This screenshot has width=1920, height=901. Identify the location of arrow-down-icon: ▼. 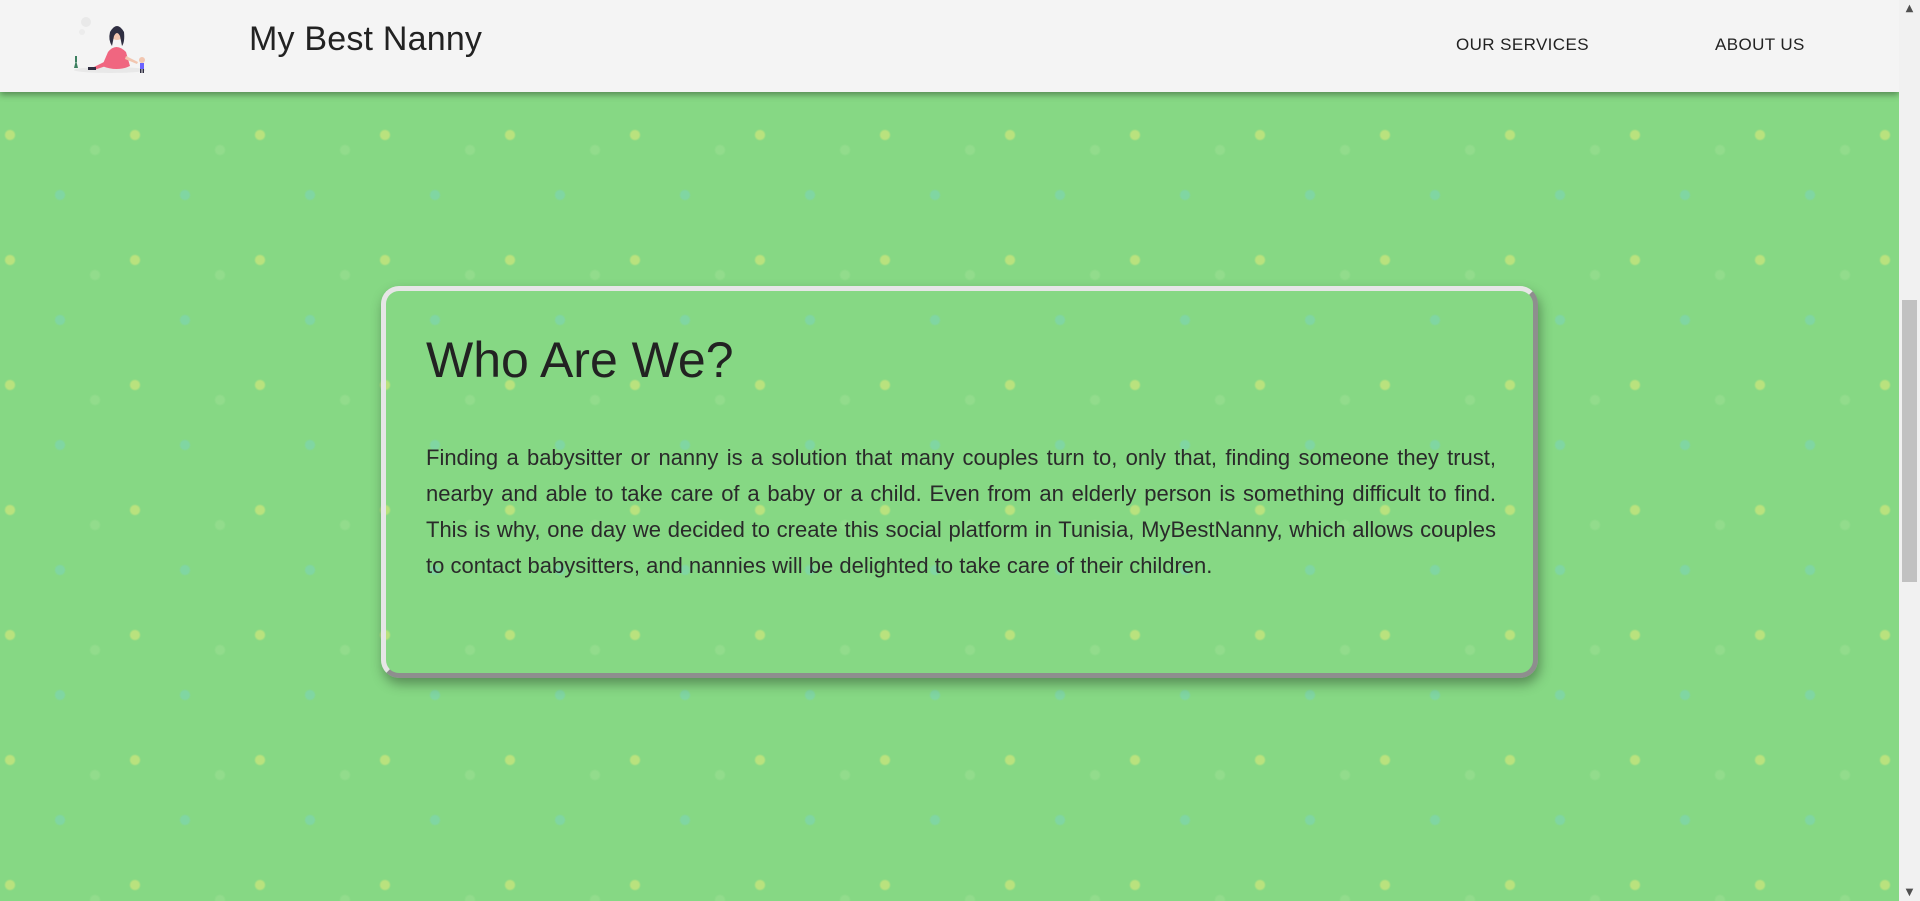
(1909, 892).